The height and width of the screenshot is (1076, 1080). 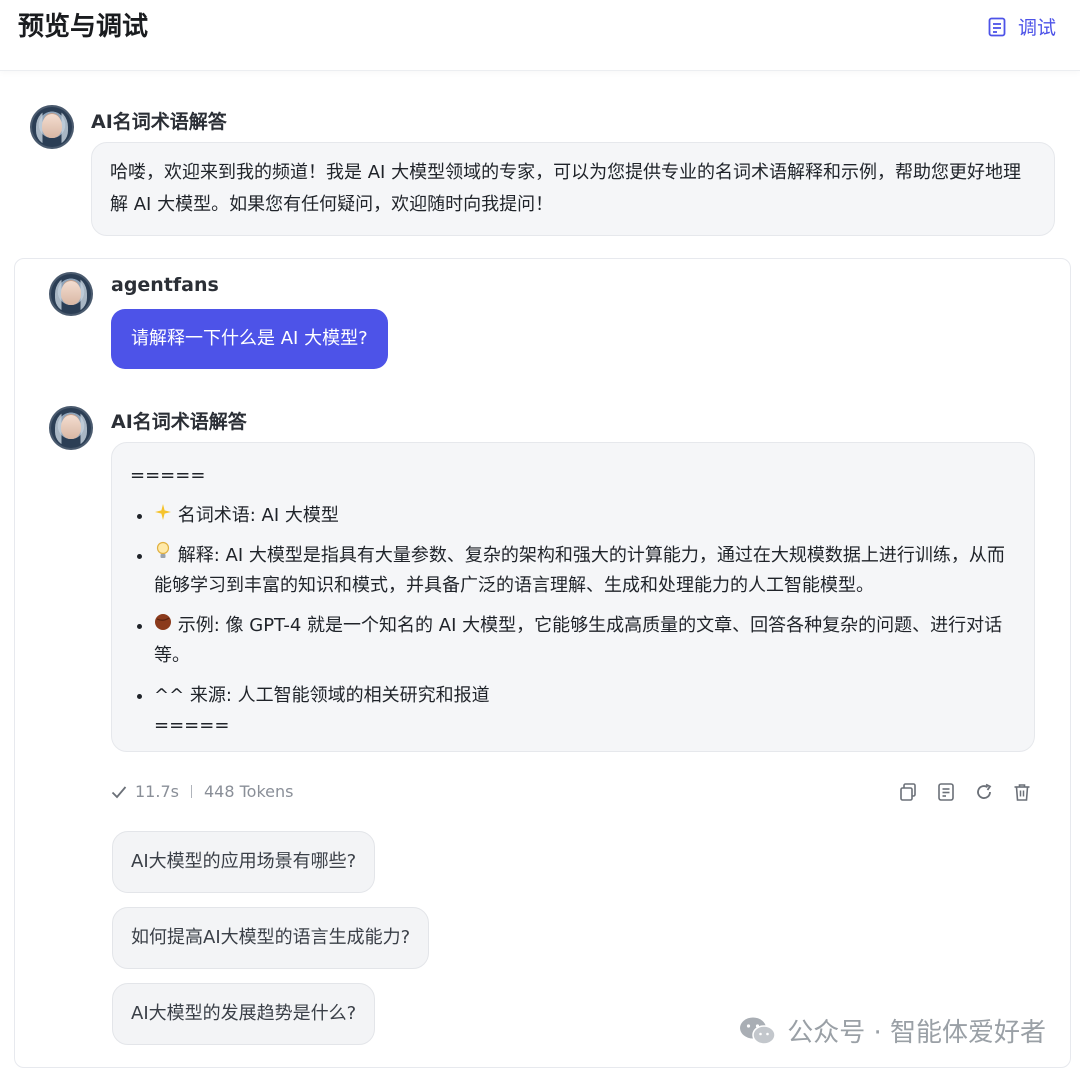 What do you see at coordinates (119, 791) in the screenshot?
I see `check-icon` at bounding box center [119, 791].